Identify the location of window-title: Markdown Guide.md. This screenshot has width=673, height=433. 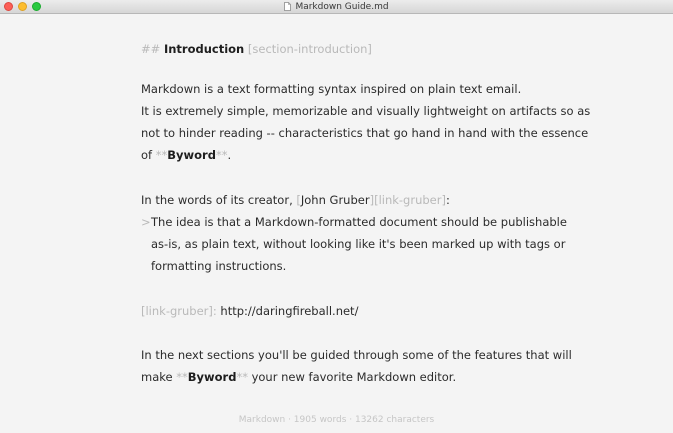
(342, 6).